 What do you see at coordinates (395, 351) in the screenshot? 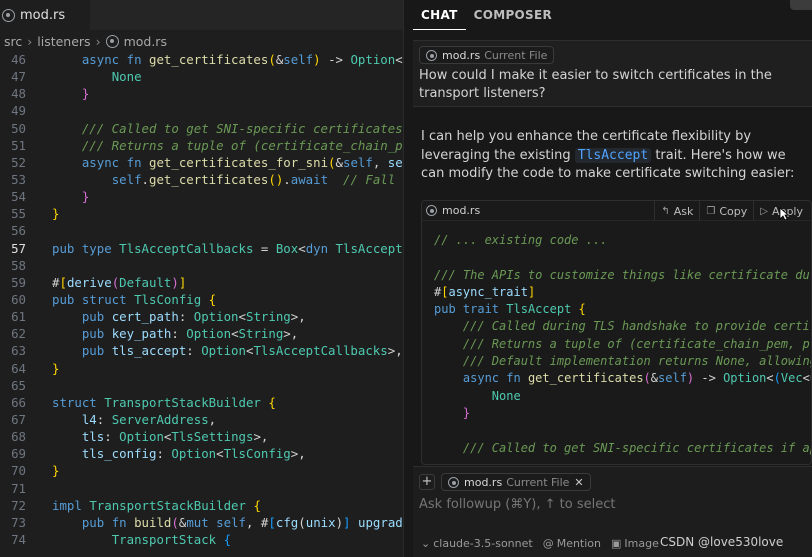
I see `code-token: >,` at bounding box center [395, 351].